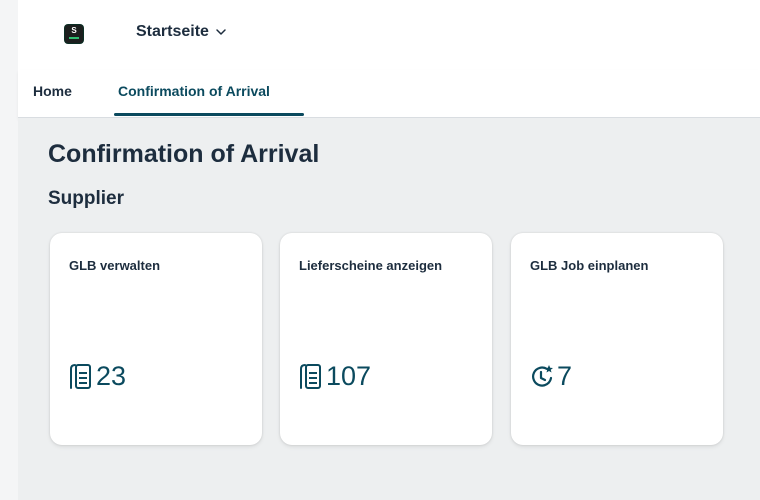 Image resolution: width=760 pixels, height=500 pixels. What do you see at coordinates (52, 91) in the screenshot?
I see `tab-home: Home` at bounding box center [52, 91].